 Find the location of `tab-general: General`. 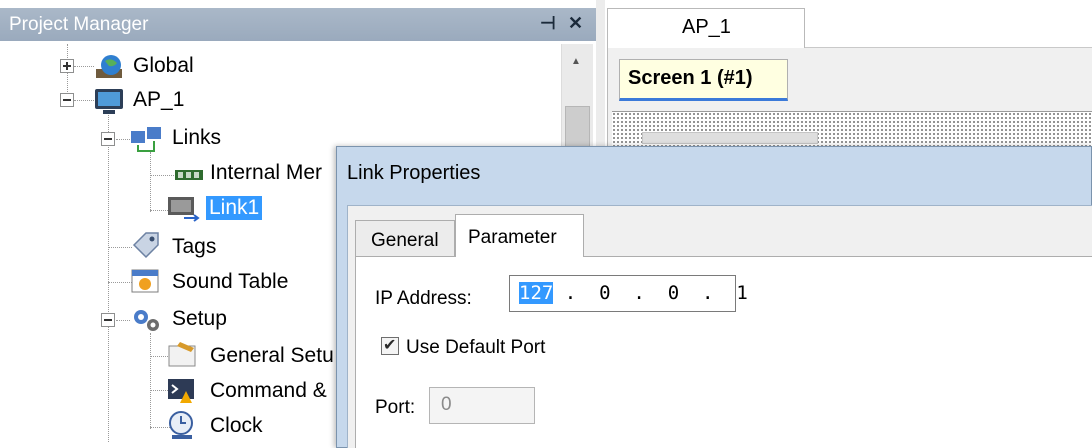

tab-general: General is located at coordinates (405, 238).